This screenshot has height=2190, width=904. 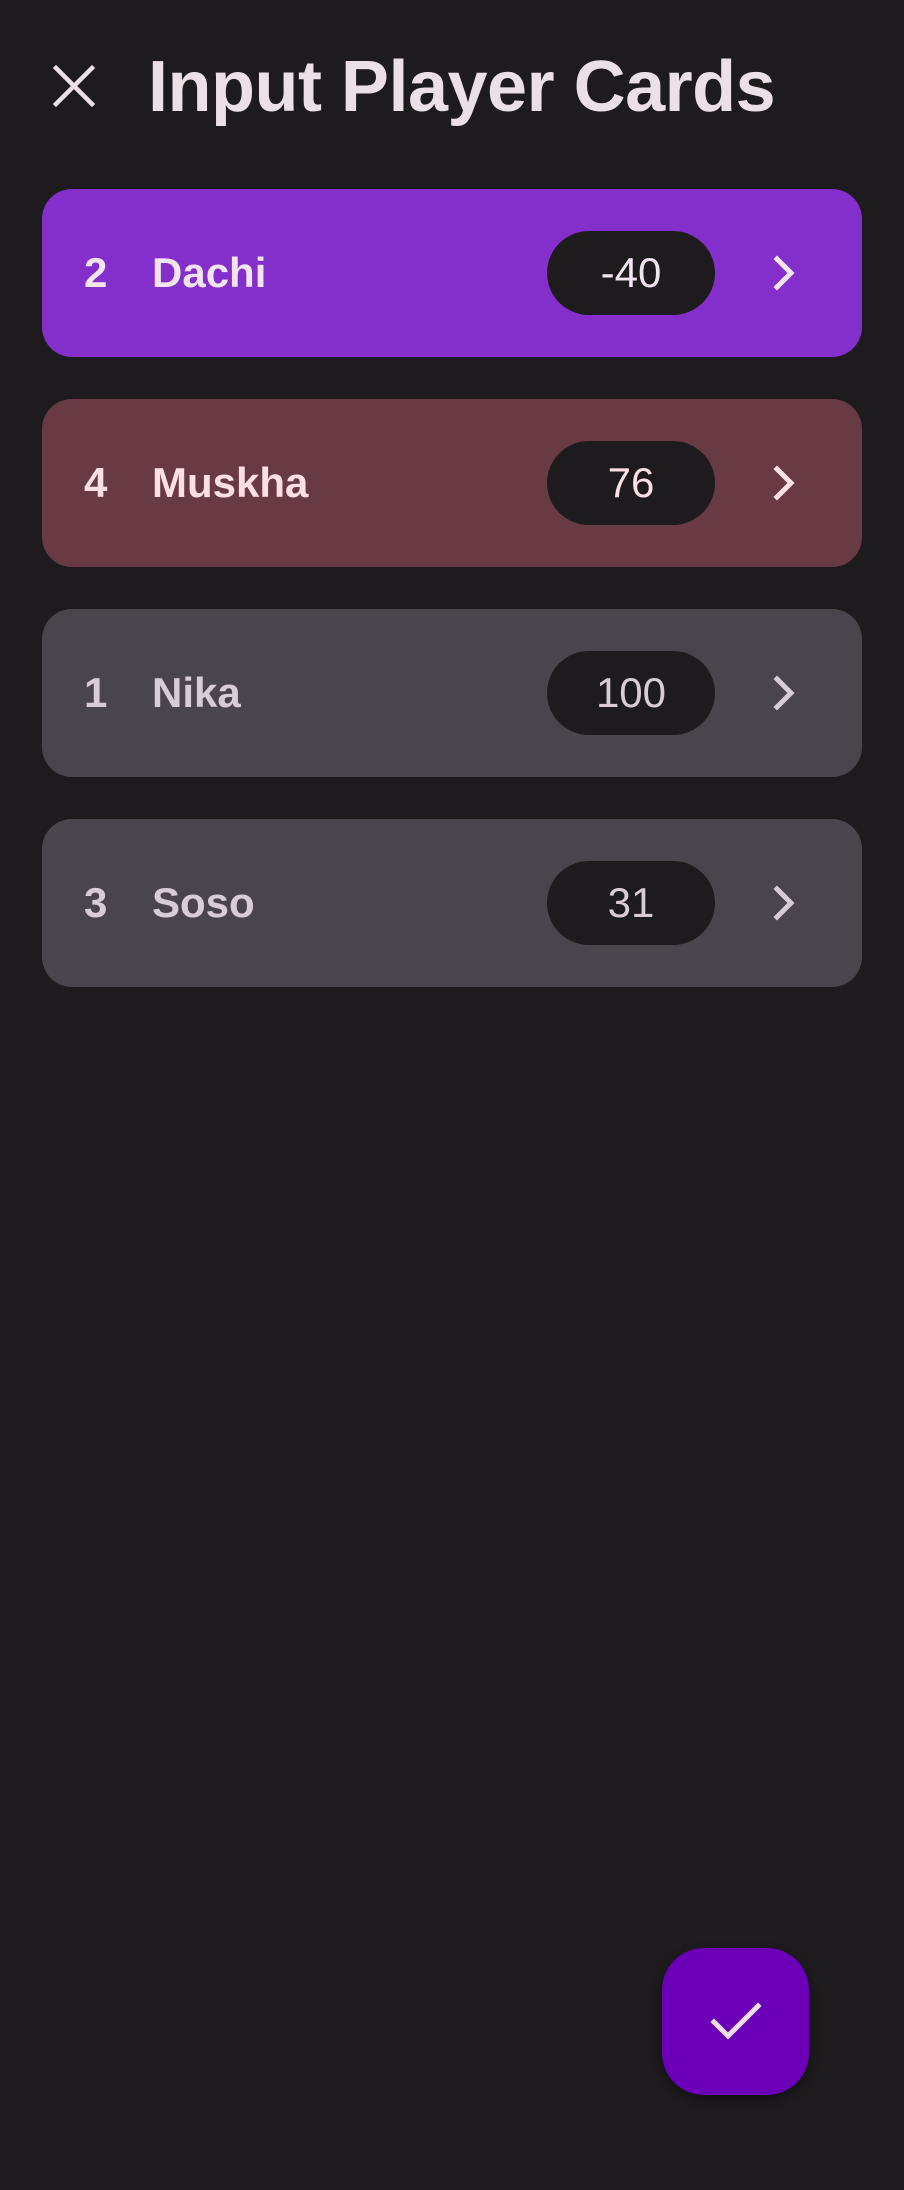 I want to click on close-button, so click(x=74, y=86).